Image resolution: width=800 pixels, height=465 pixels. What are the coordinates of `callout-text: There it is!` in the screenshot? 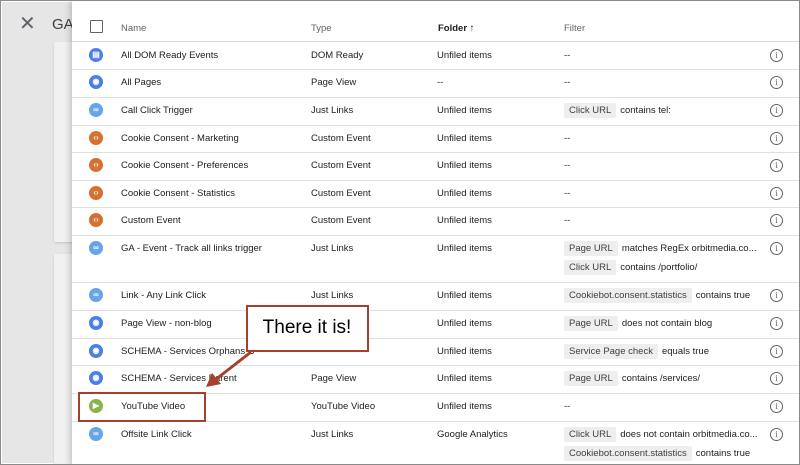 It's located at (307, 327).